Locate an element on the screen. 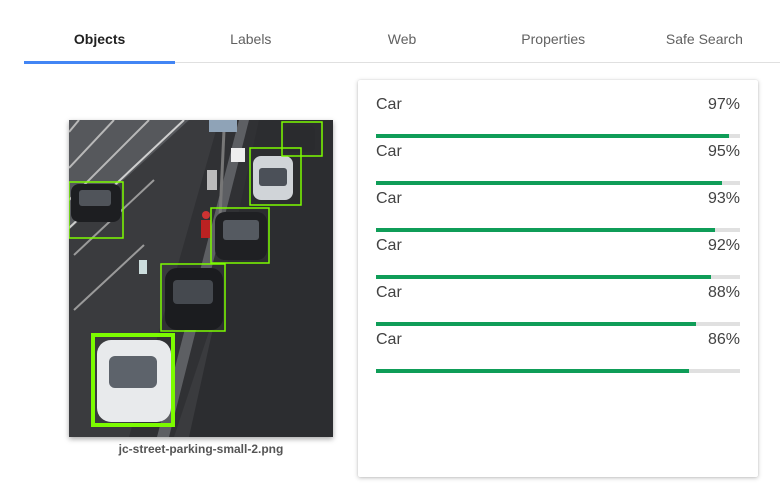 The image size is (780, 497). result-item: Car 97% is located at coordinates (558, 117).